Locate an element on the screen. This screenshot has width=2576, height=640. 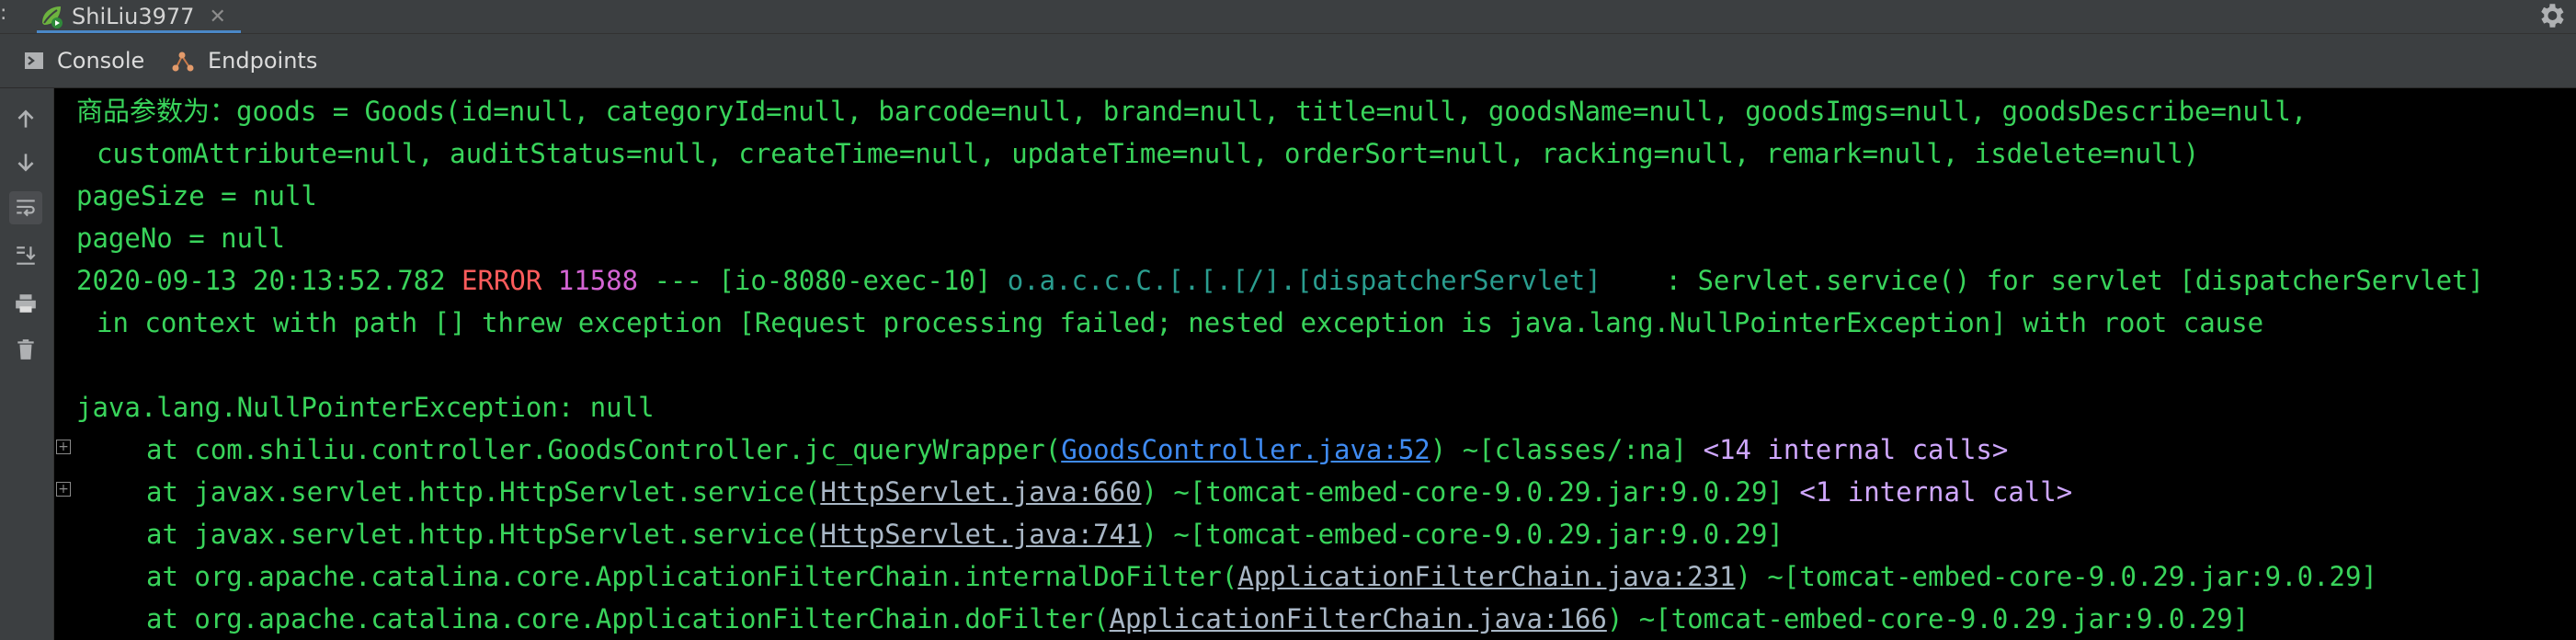
run-tool-window-header: : ShiLiu3977 ✕ is located at coordinates (1288, 17).